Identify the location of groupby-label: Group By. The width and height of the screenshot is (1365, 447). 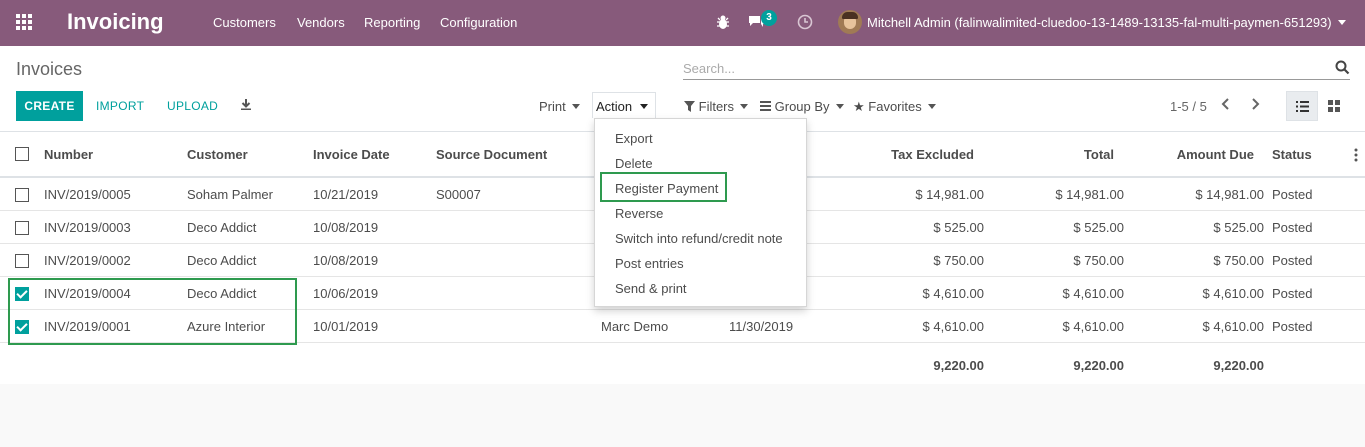
(802, 106).